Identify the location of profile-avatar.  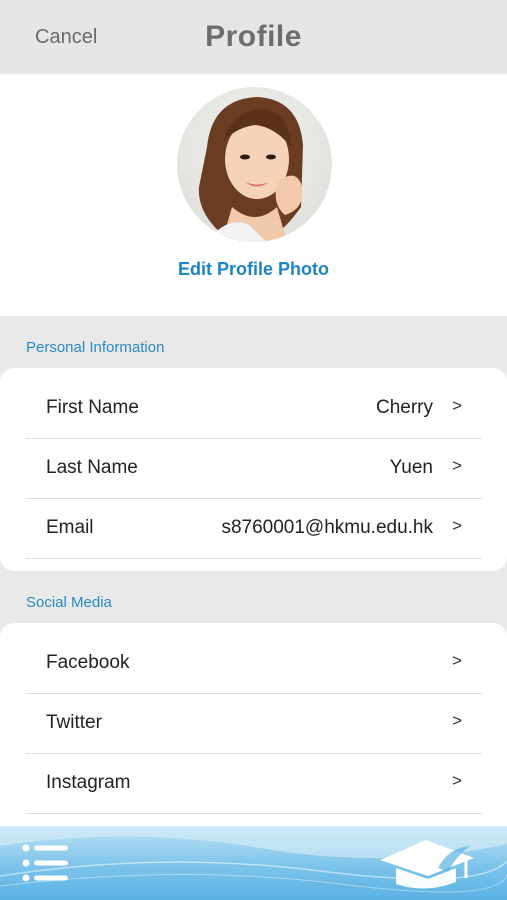
(254, 164).